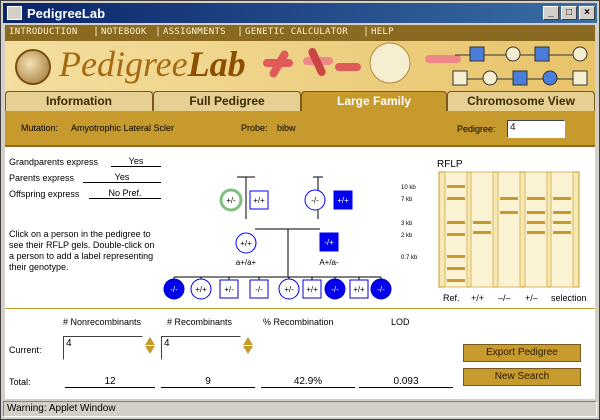  I want to click on parent-genotype-label: A+/a-, so click(329, 262).